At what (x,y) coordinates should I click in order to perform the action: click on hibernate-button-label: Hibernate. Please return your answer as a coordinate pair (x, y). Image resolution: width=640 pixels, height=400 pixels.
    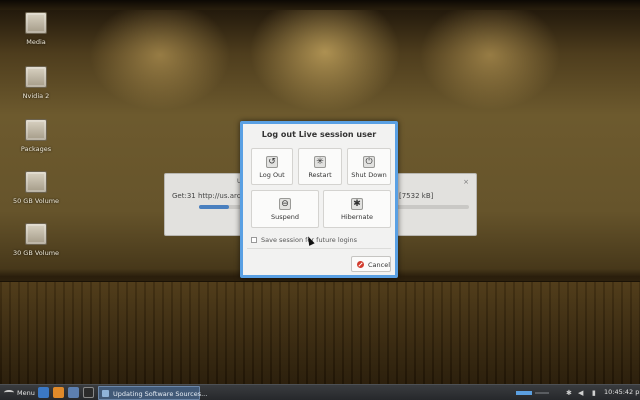
    Looking at the image, I should click on (357, 217).